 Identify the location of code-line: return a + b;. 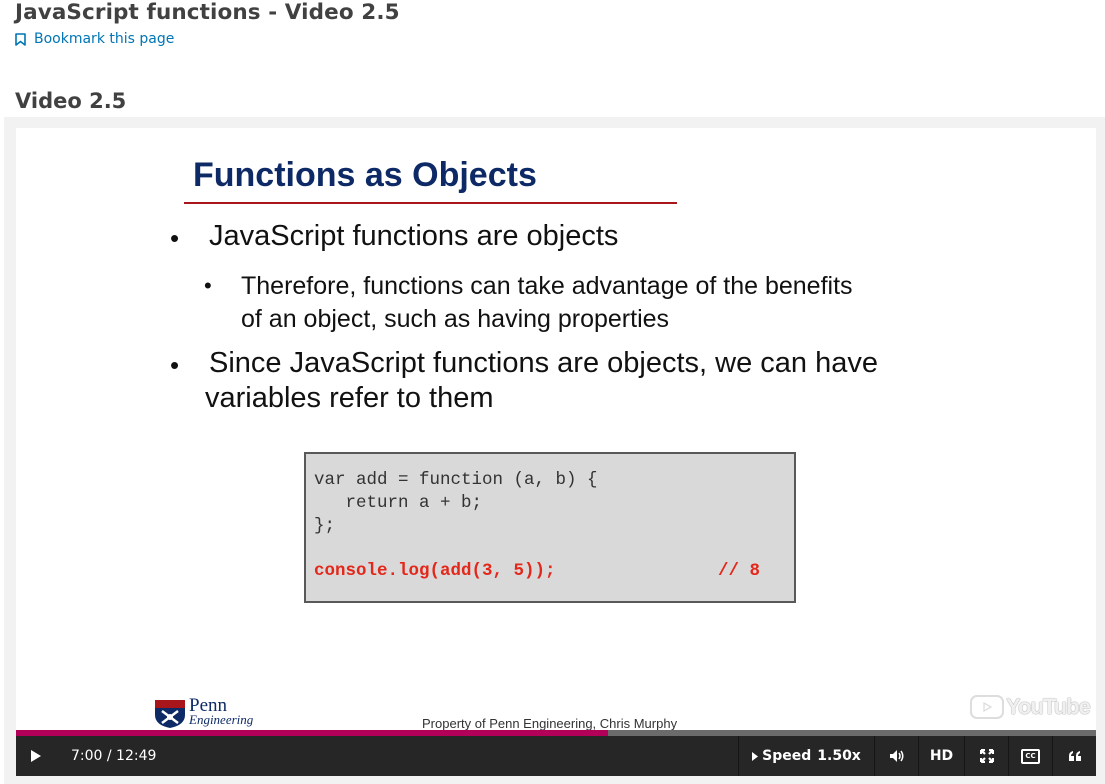
(398, 503).